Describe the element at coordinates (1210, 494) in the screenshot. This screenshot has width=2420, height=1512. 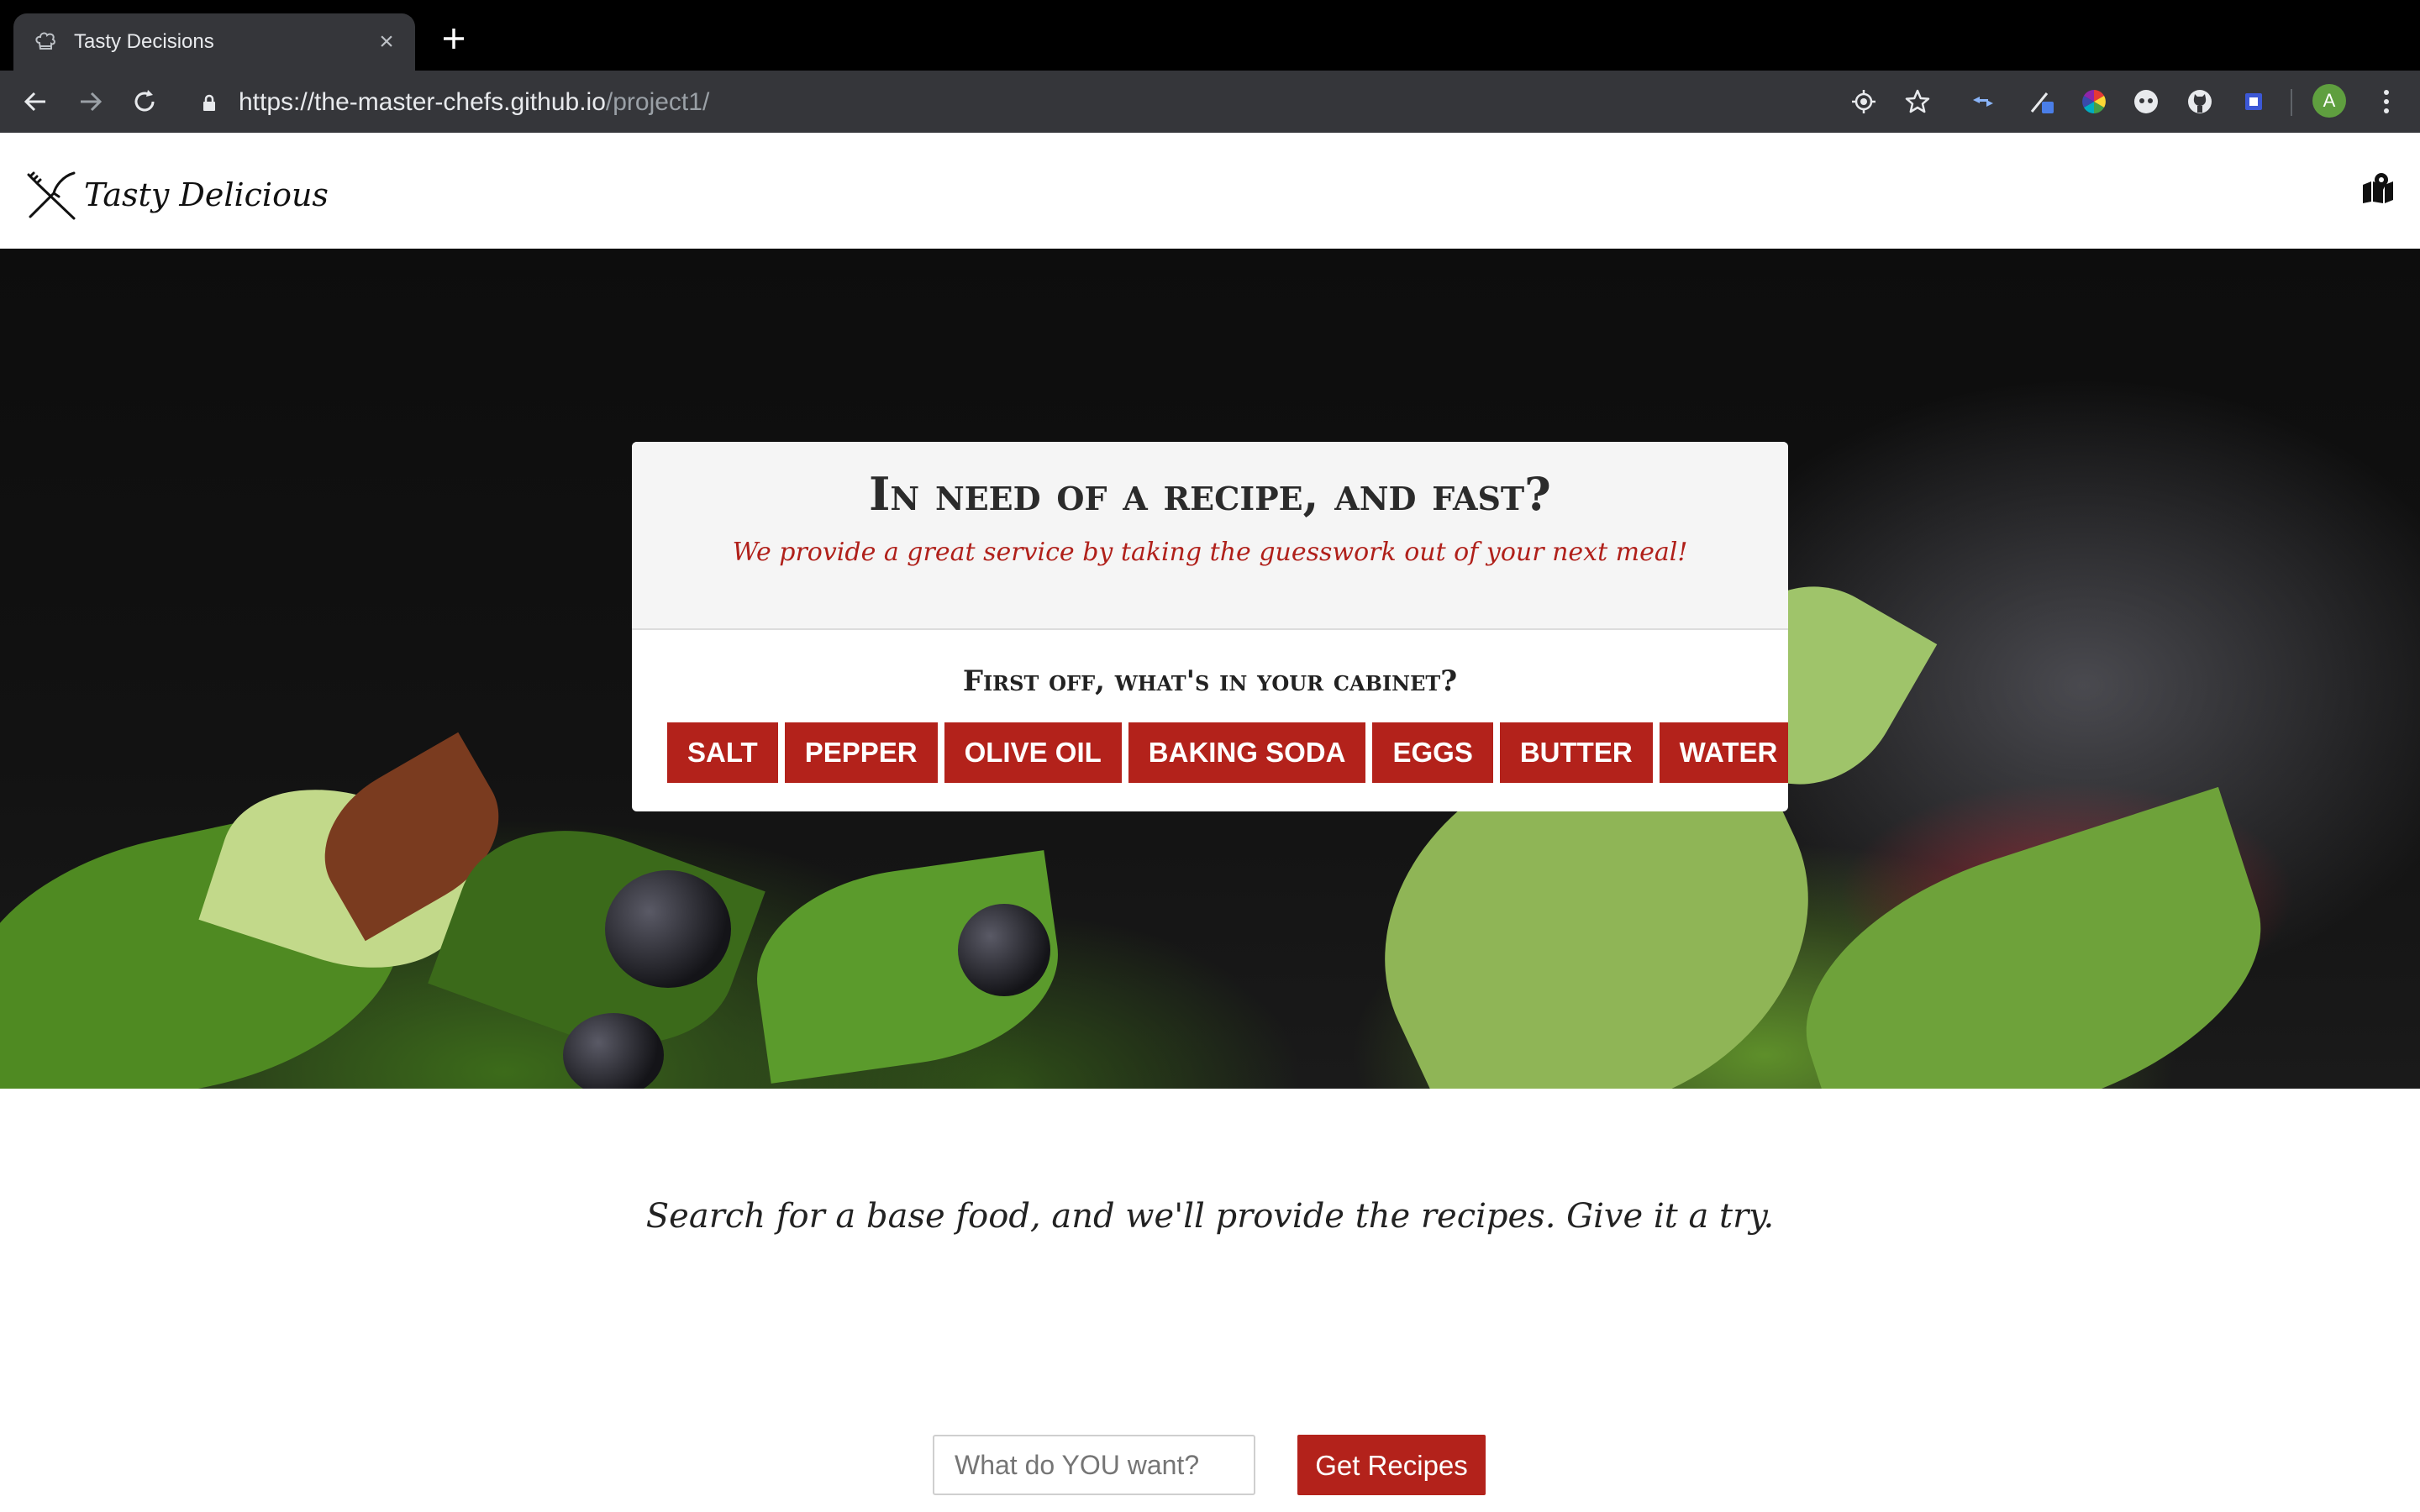
I see `hero-title: In need of a recipe, and fast?` at that location.